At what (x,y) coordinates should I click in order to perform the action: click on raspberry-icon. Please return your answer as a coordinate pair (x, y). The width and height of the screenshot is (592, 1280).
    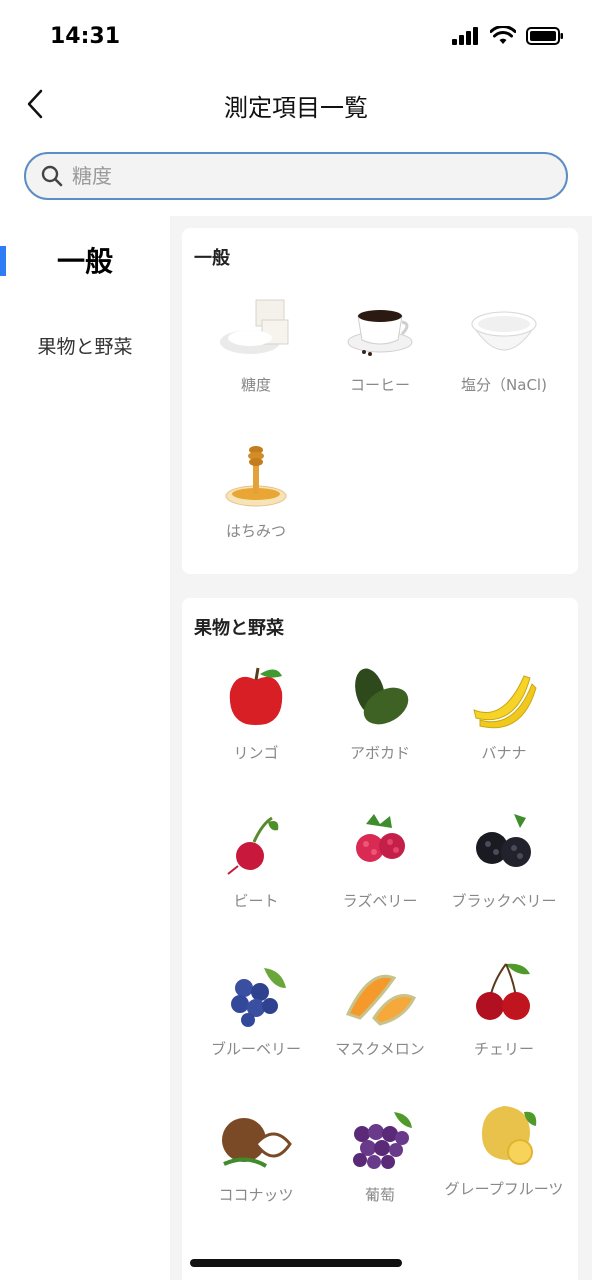
    Looking at the image, I should click on (380, 838).